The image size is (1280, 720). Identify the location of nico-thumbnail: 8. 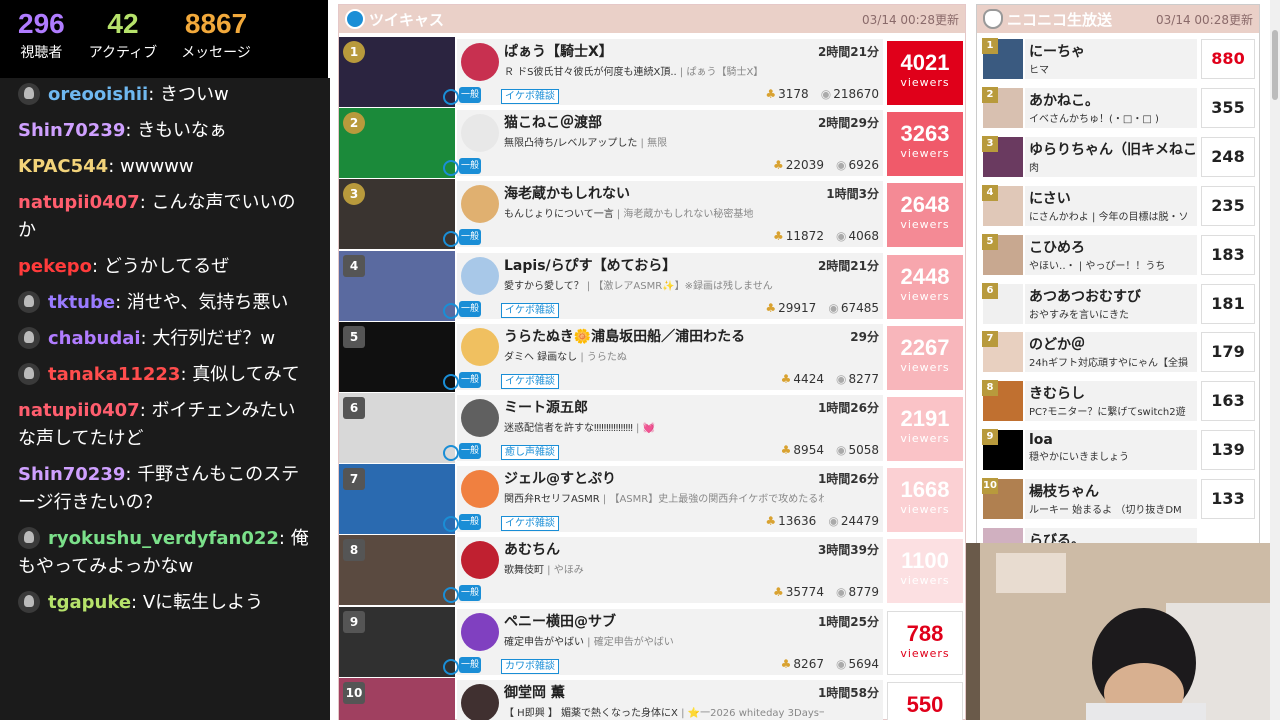
(1002, 401).